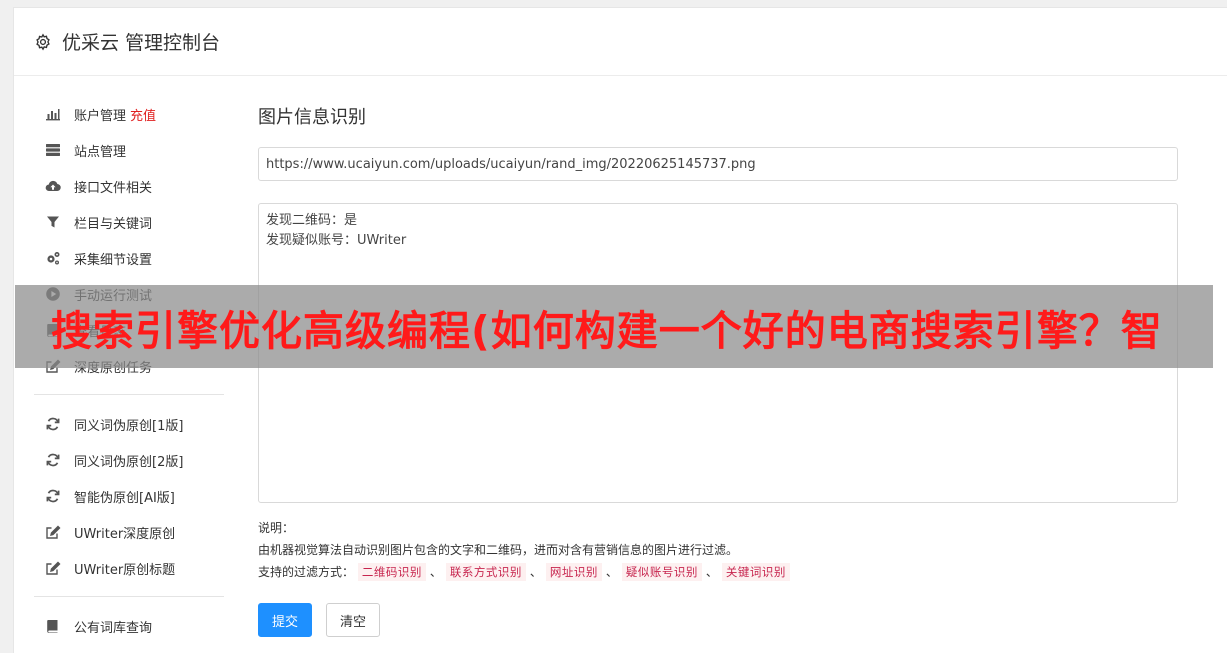 This screenshot has width=1227, height=653. What do you see at coordinates (43, 41) in the screenshot?
I see `gear-icon` at bounding box center [43, 41].